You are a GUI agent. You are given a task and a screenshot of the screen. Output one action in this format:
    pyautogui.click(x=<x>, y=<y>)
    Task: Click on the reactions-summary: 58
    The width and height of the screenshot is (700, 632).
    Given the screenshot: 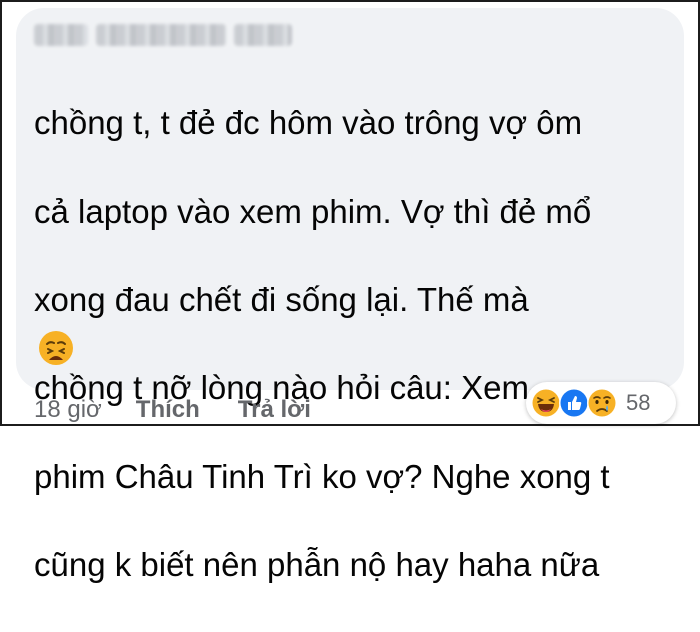 What is the action you would take?
    pyautogui.click(x=601, y=403)
    